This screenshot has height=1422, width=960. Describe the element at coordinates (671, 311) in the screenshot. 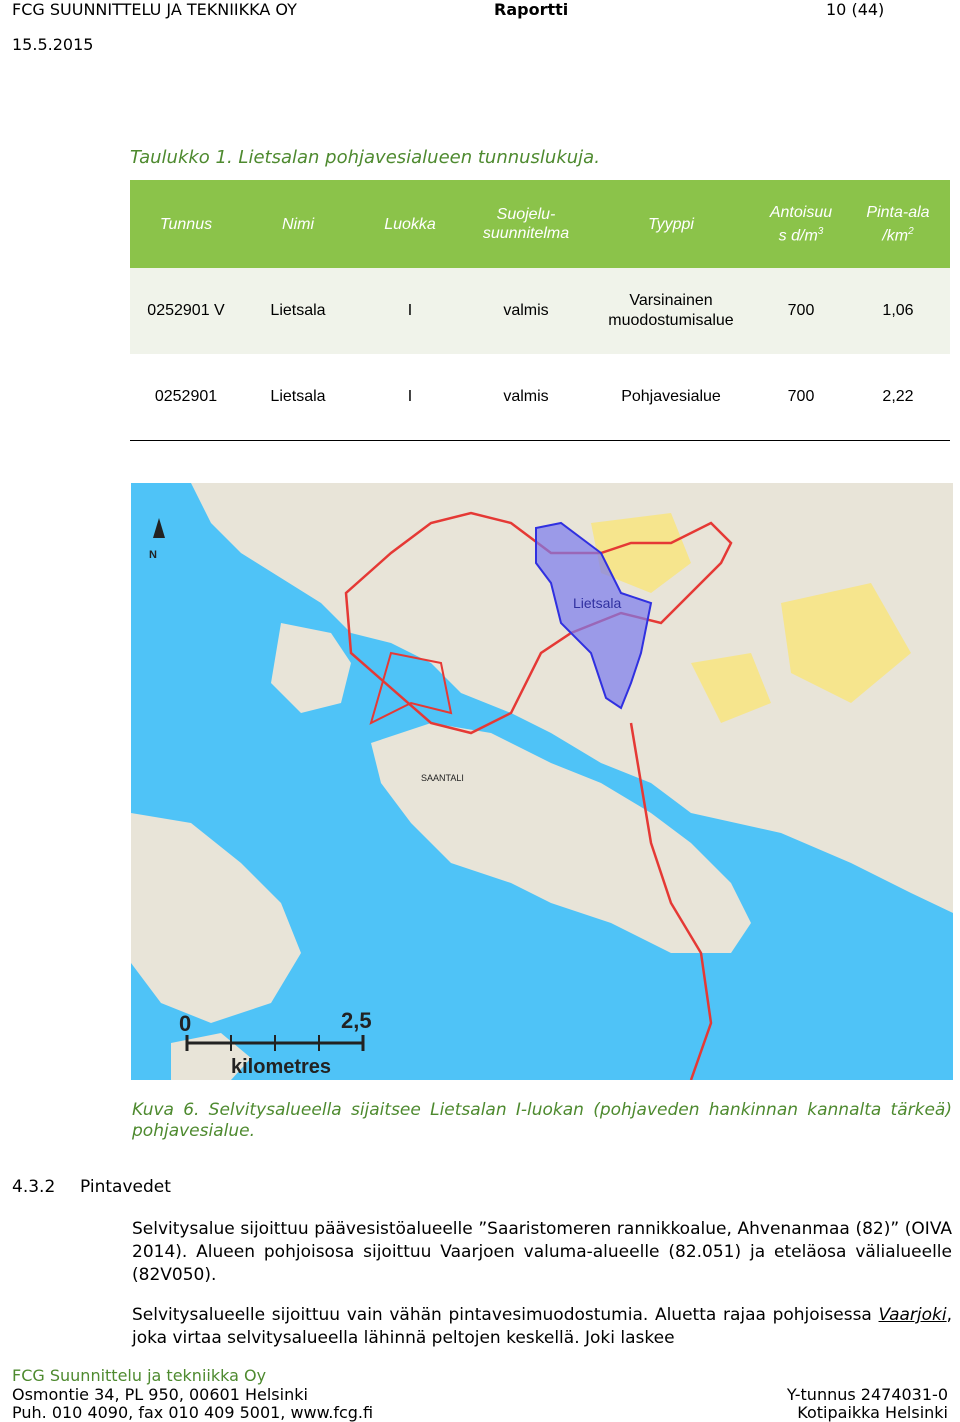

I see `cell-tyyppi: Varsinainen muodostumisalue` at that location.